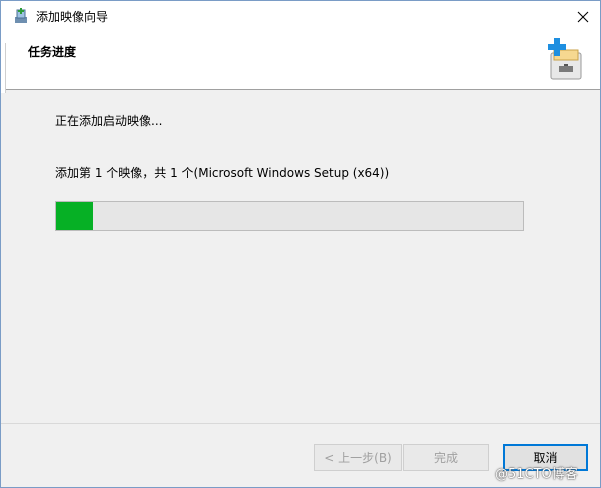 The image size is (601, 488). Describe the element at coordinates (358, 457) in the screenshot. I see `back-button: < 上一步(B)` at that location.